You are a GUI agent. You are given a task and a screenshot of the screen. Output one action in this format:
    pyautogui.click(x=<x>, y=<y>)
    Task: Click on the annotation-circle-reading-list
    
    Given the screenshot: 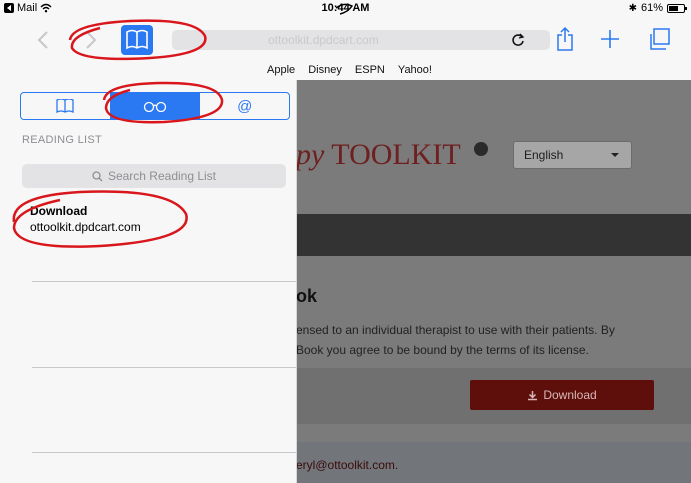 What is the action you would take?
    pyautogui.click(x=163, y=102)
    